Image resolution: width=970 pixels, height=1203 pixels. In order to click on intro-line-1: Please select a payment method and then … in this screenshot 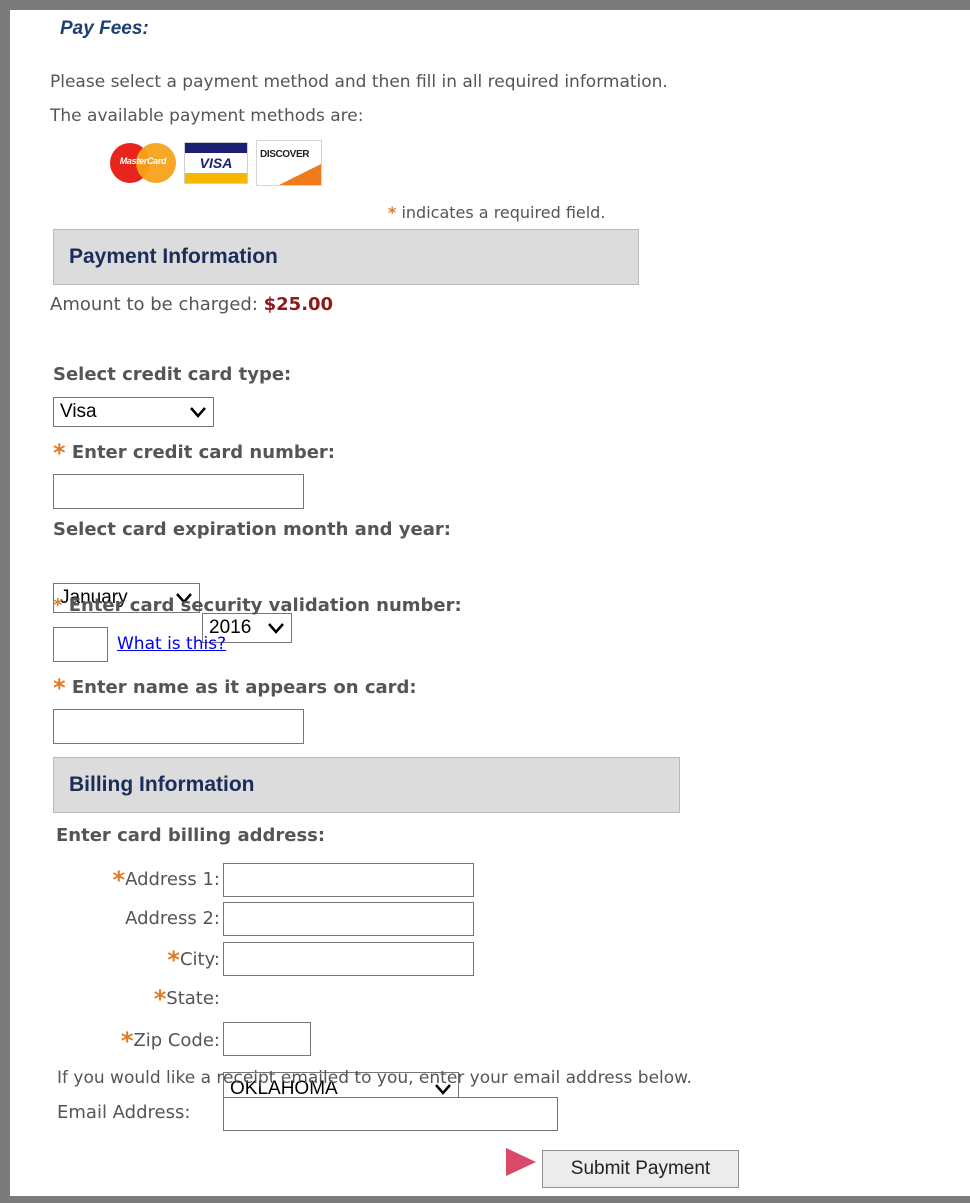, I will do `click(359, 82)`.